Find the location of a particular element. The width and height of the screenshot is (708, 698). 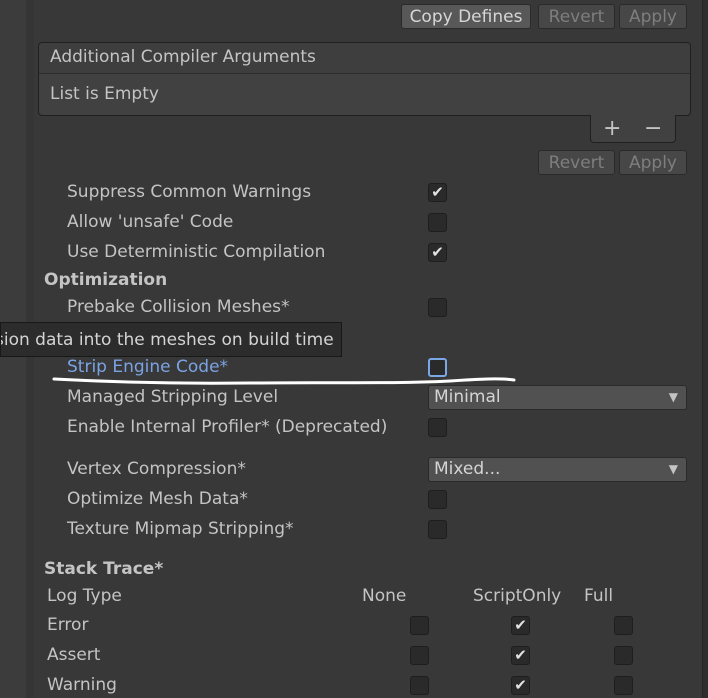

annotation-stroke is located at coordinates (284, 381).